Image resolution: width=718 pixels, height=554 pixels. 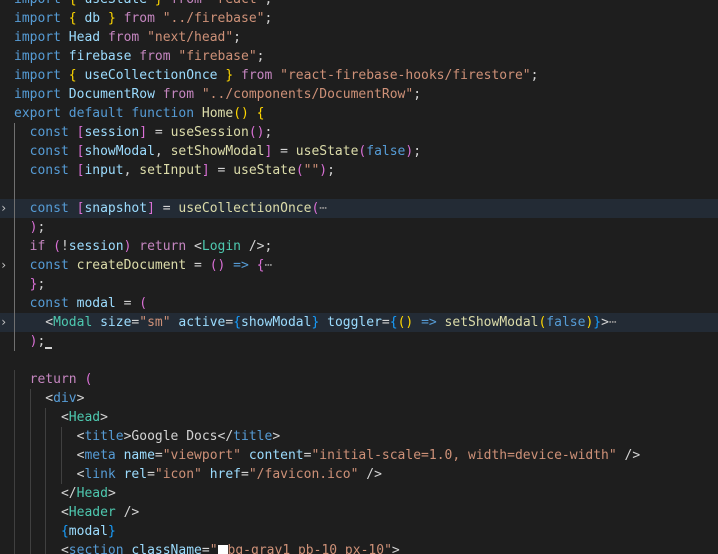 I want to click on code-token: ], so click(x=143, y=132).